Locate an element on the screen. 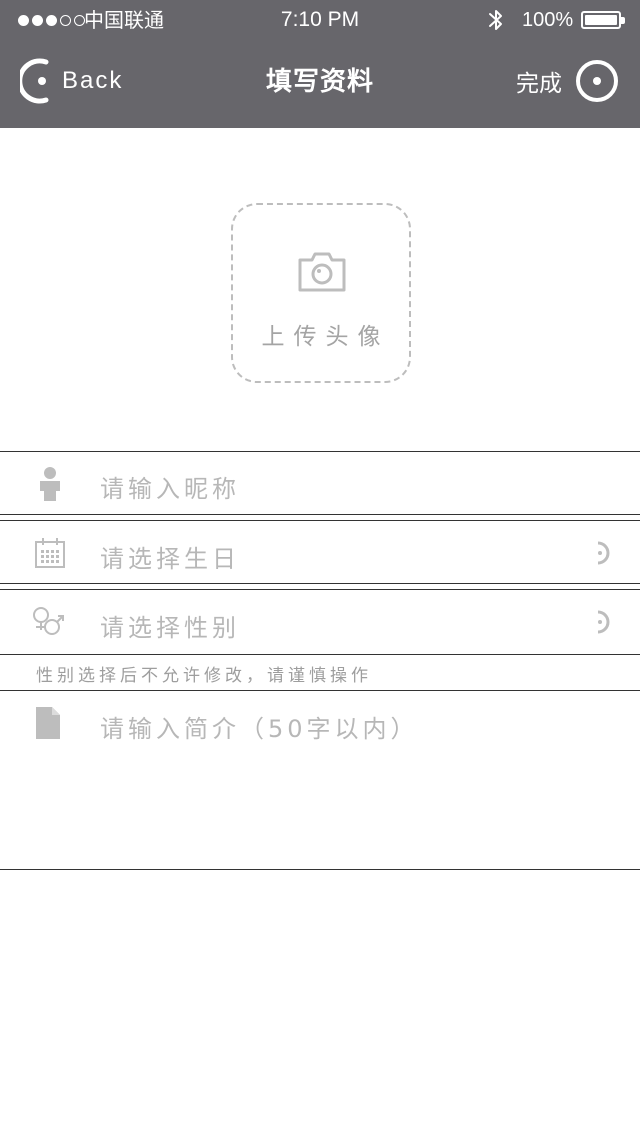 The width and height of the screenshot is (640, 1136). calendar-icon is located at coordinates (50, 553).